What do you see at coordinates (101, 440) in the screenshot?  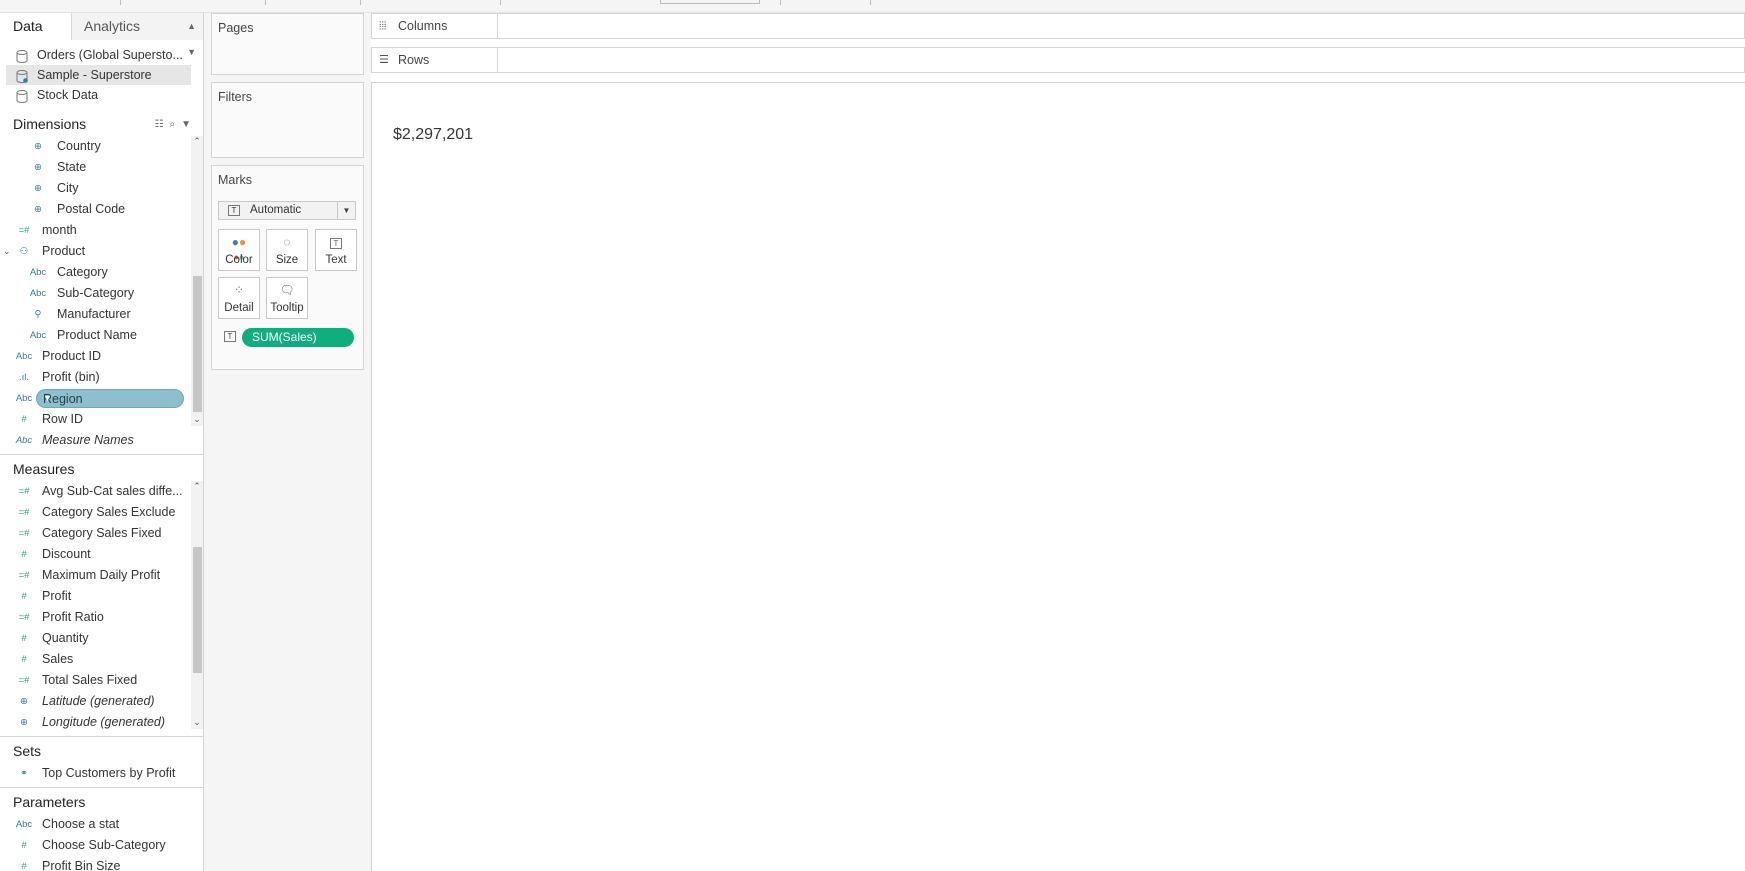 I see `field-item: Abc Measure Names` at bounding box center [101, 440].